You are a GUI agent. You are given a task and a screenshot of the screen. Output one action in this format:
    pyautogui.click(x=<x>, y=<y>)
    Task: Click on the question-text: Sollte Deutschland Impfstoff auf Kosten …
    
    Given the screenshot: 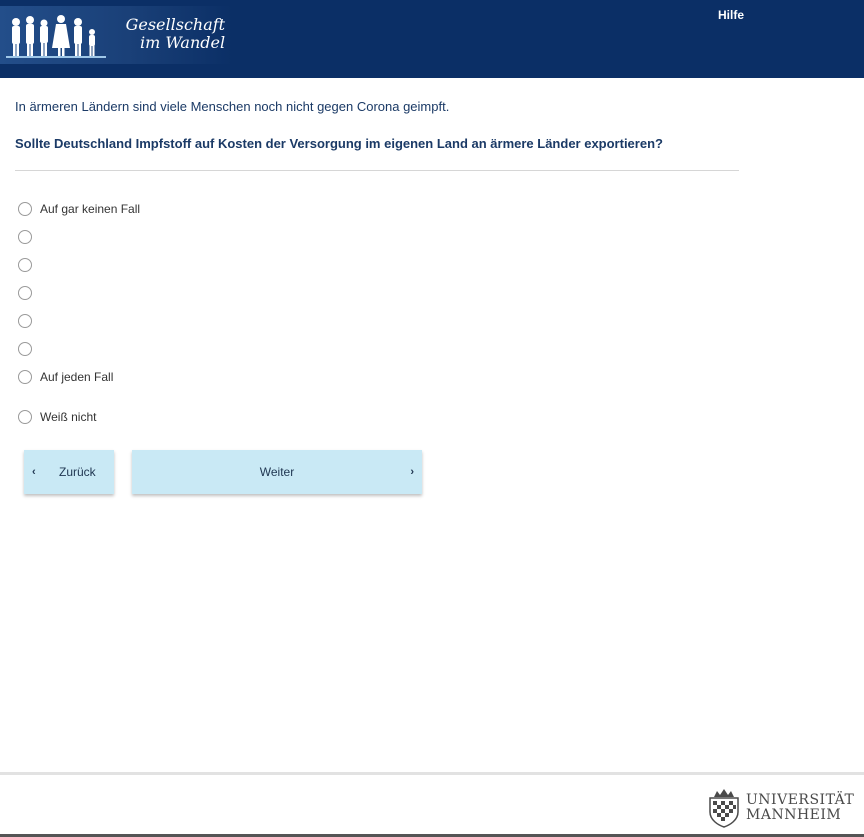 What is the action you would take?
    pyautogui.click(x=339, y=143)
    